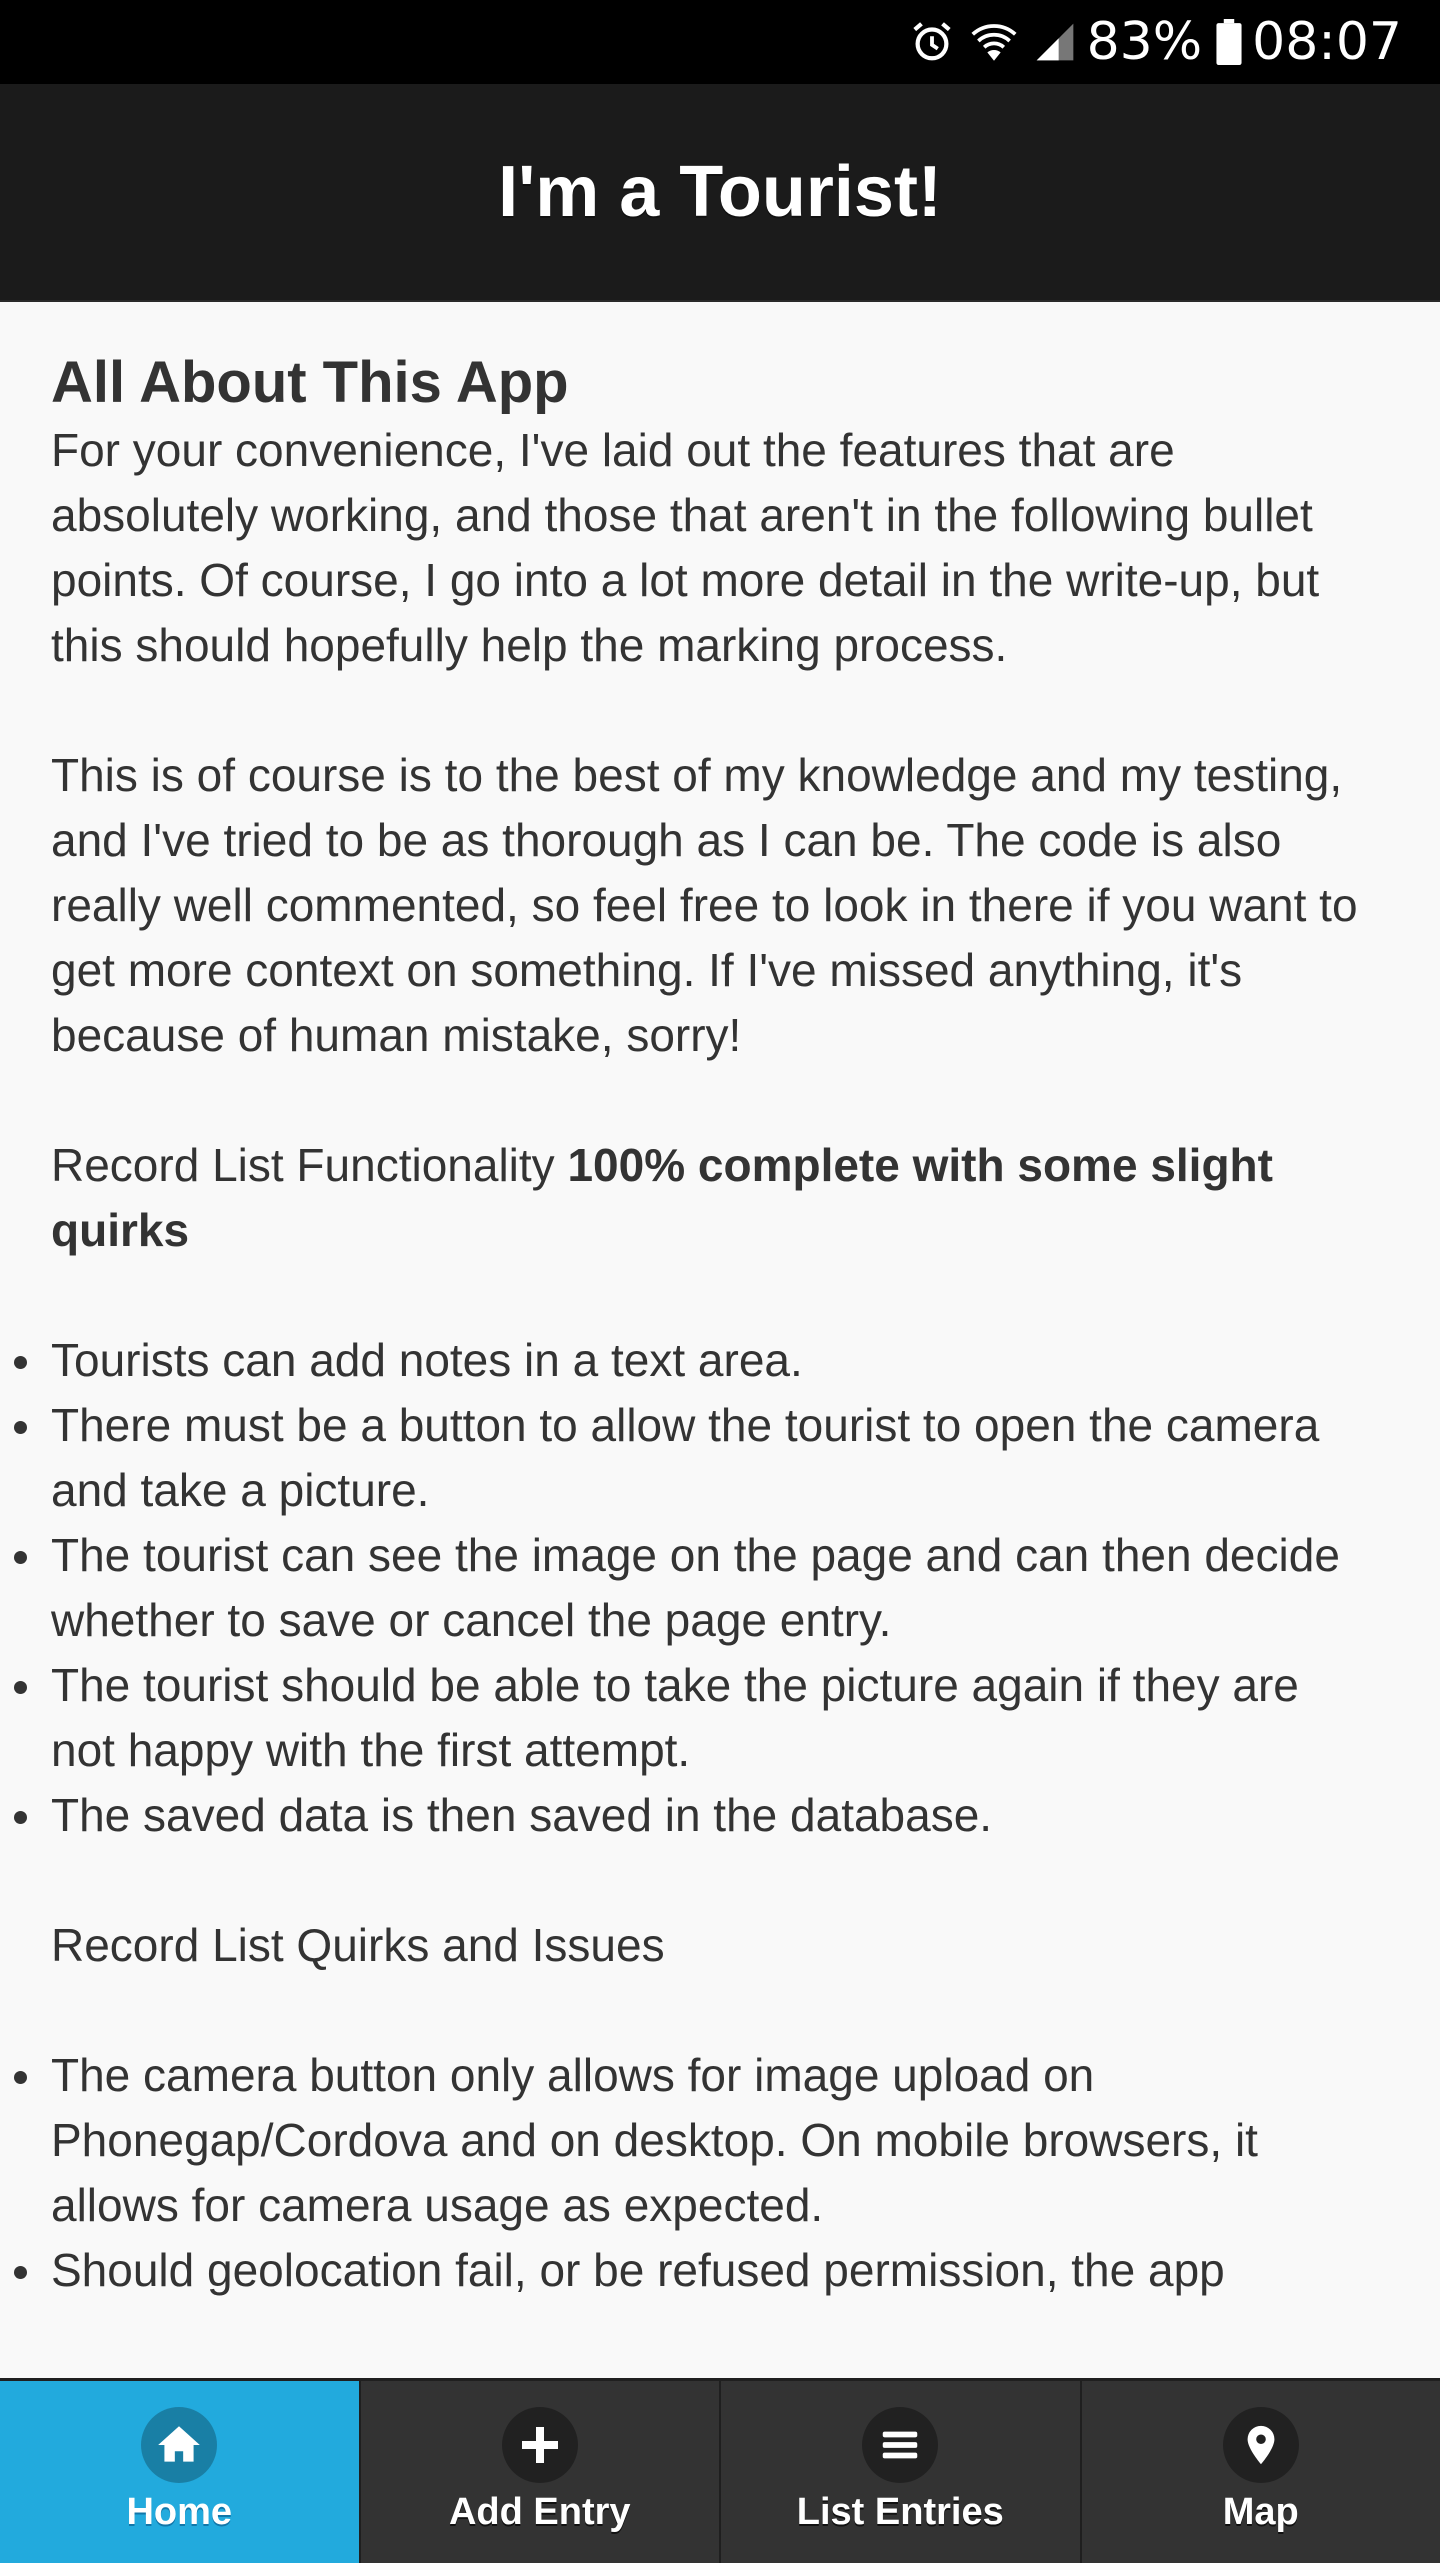 The image size is (1440, 2563). What do you see at coordinates (1055, 42) in the screenshot?
I see `signal-icon` at bounding box center [1055, 42].